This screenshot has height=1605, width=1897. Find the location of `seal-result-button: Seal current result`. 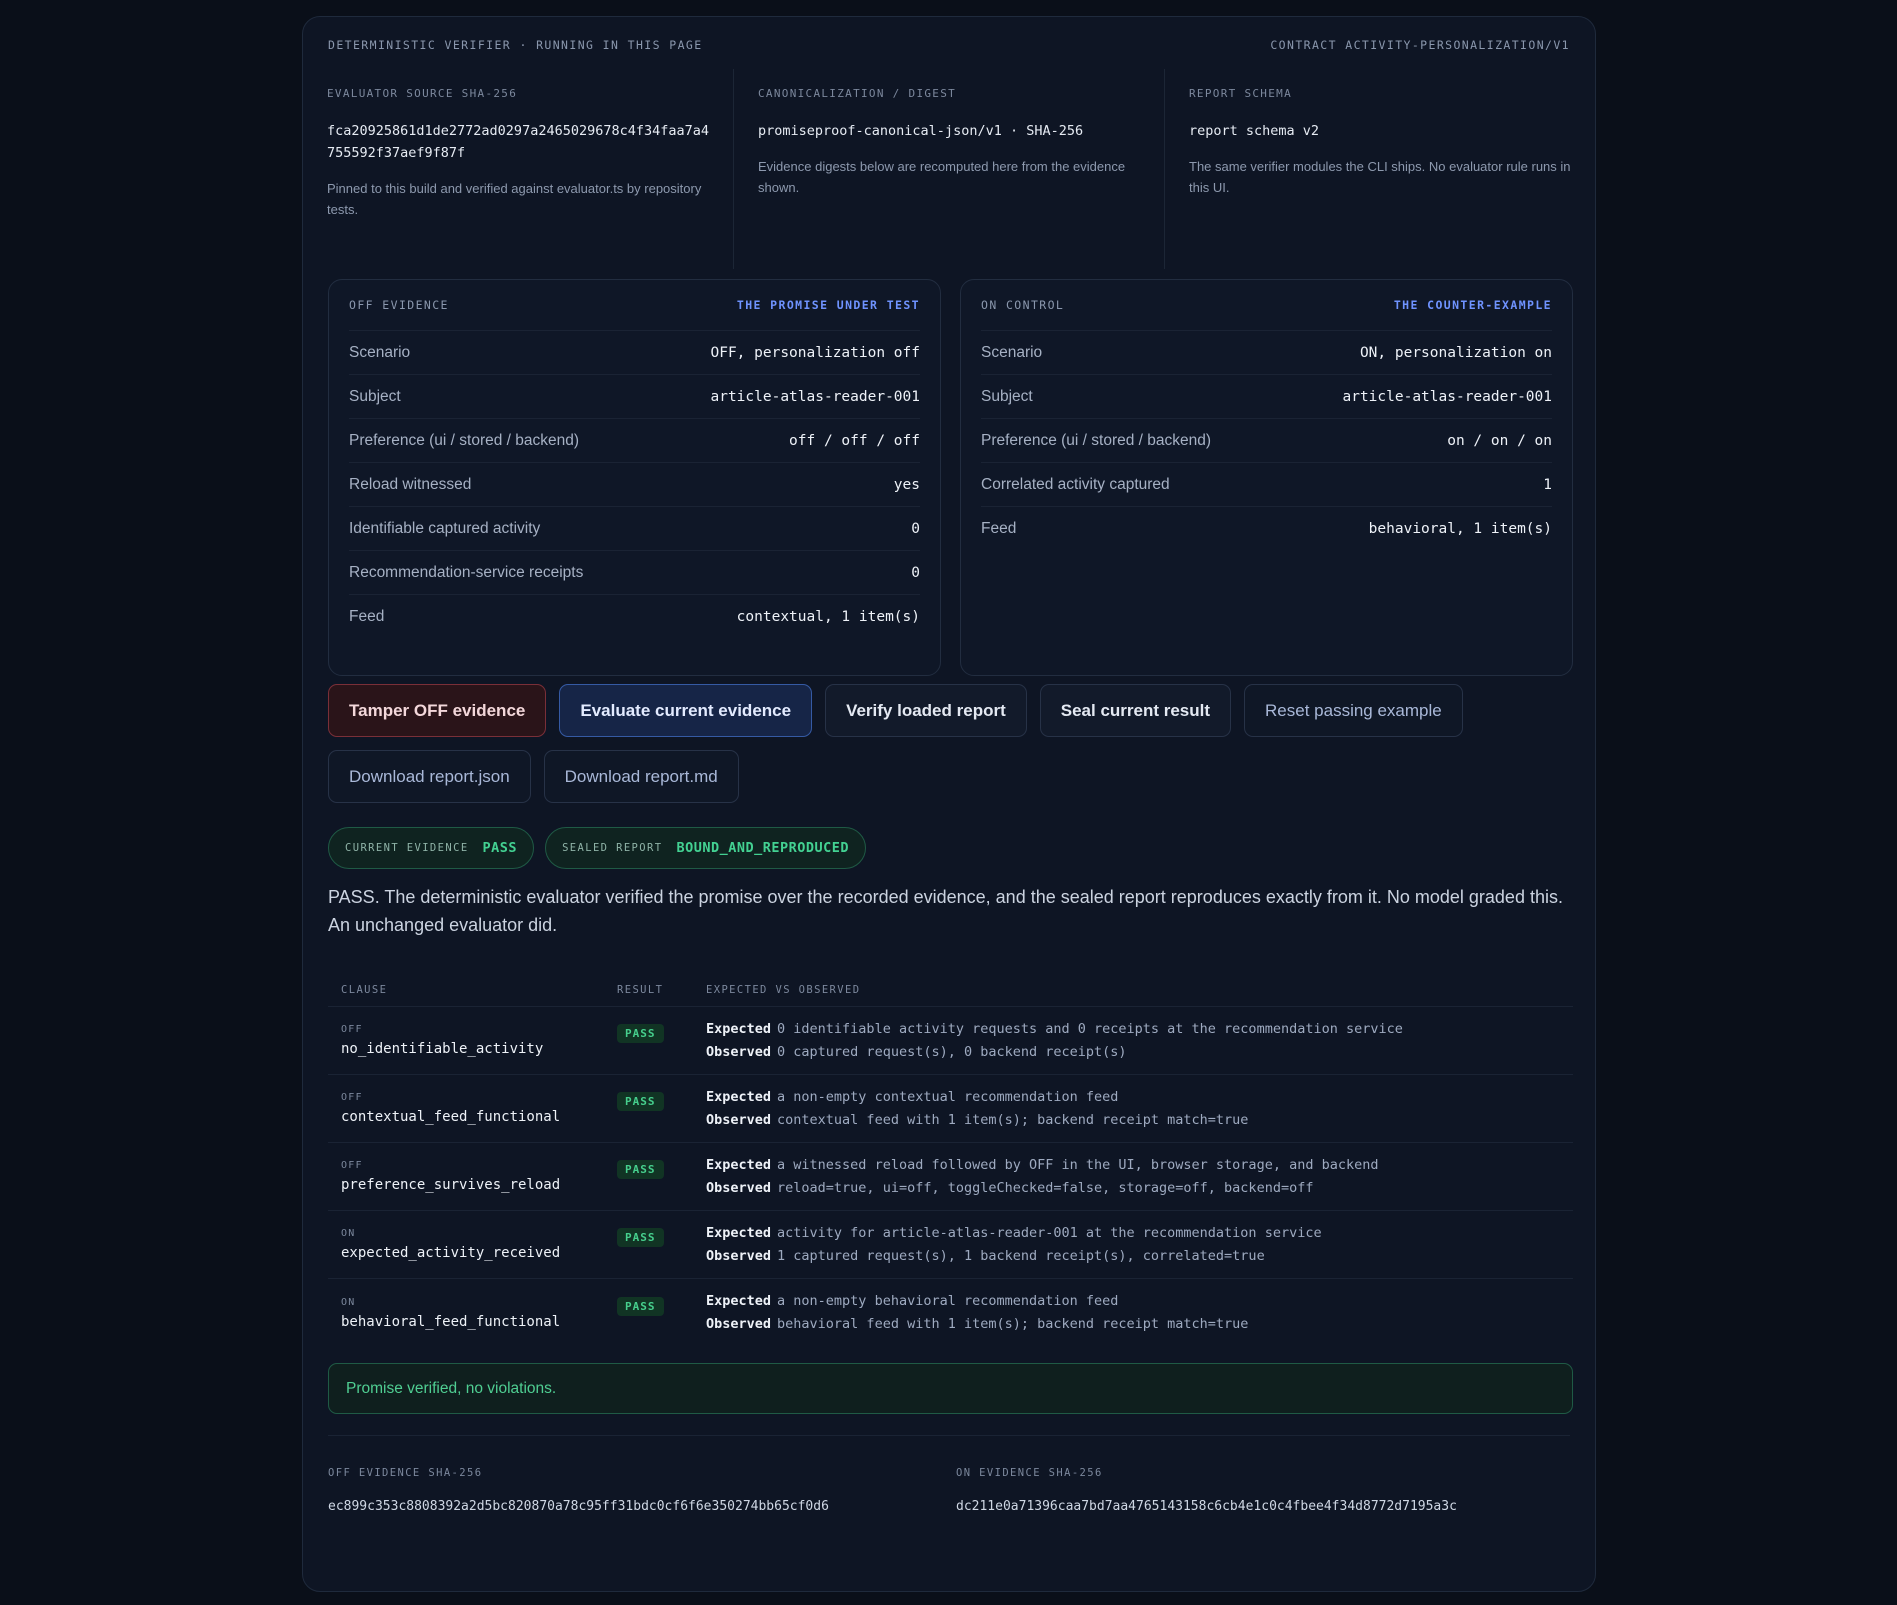

seal-result-button: Seal current result is located at coordinates (1135, 710).